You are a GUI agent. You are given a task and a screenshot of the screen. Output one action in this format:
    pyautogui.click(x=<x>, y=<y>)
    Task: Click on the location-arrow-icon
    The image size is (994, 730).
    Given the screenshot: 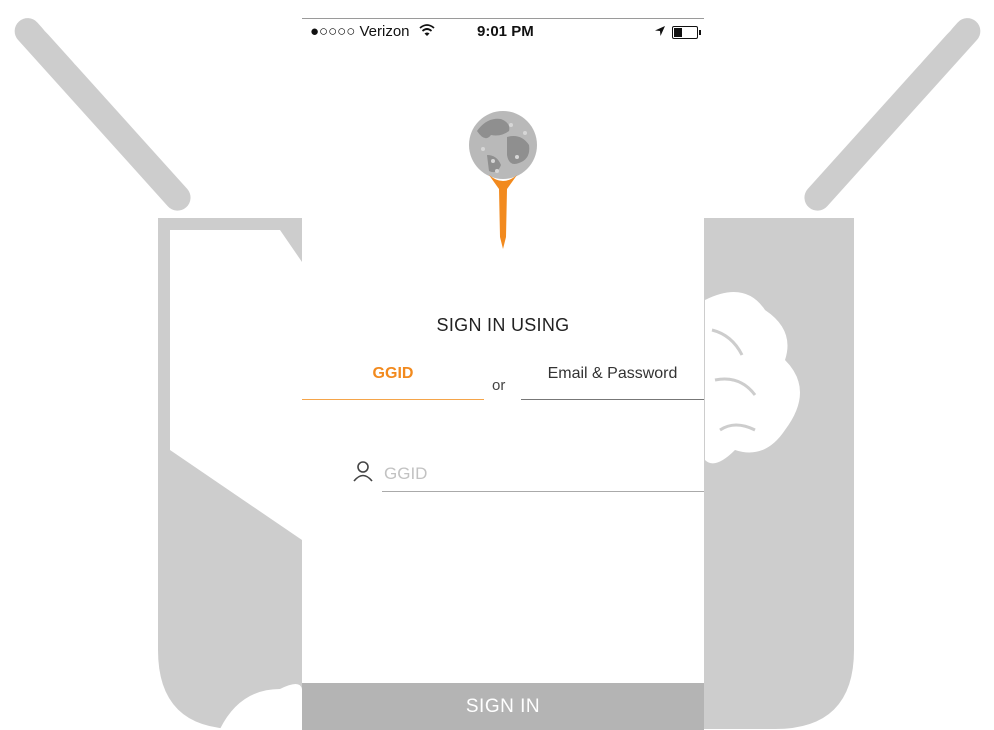 What is the action you would take?
    pyautogui.click(x=660, y=32)
    